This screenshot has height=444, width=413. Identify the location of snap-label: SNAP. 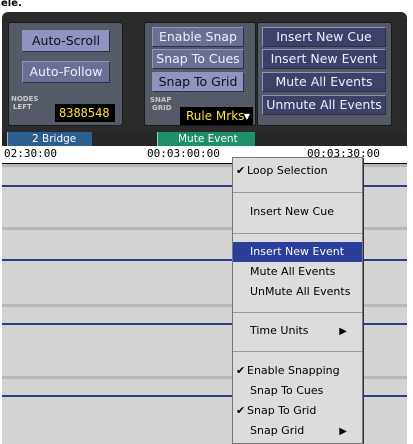
(161, 100).